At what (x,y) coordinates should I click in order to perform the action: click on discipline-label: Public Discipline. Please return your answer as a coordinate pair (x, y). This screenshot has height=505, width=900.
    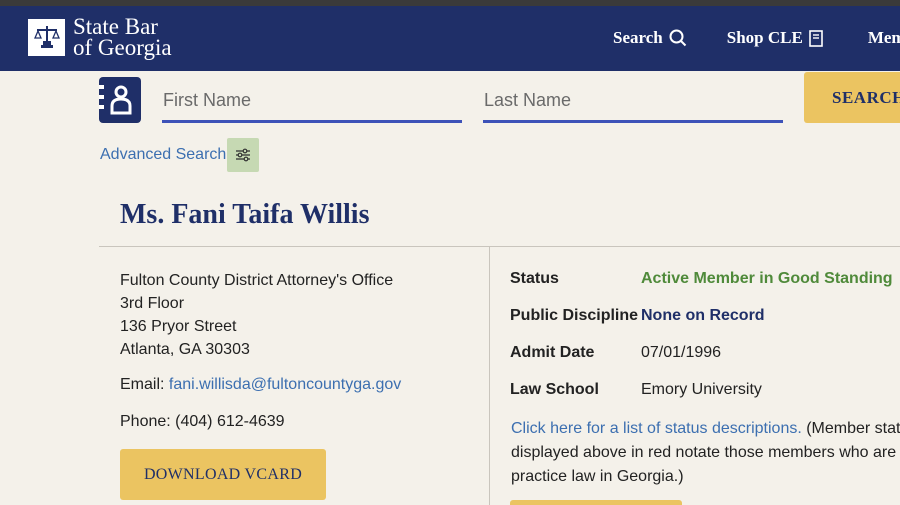
    Looking at the image, I should click on (574, 315).